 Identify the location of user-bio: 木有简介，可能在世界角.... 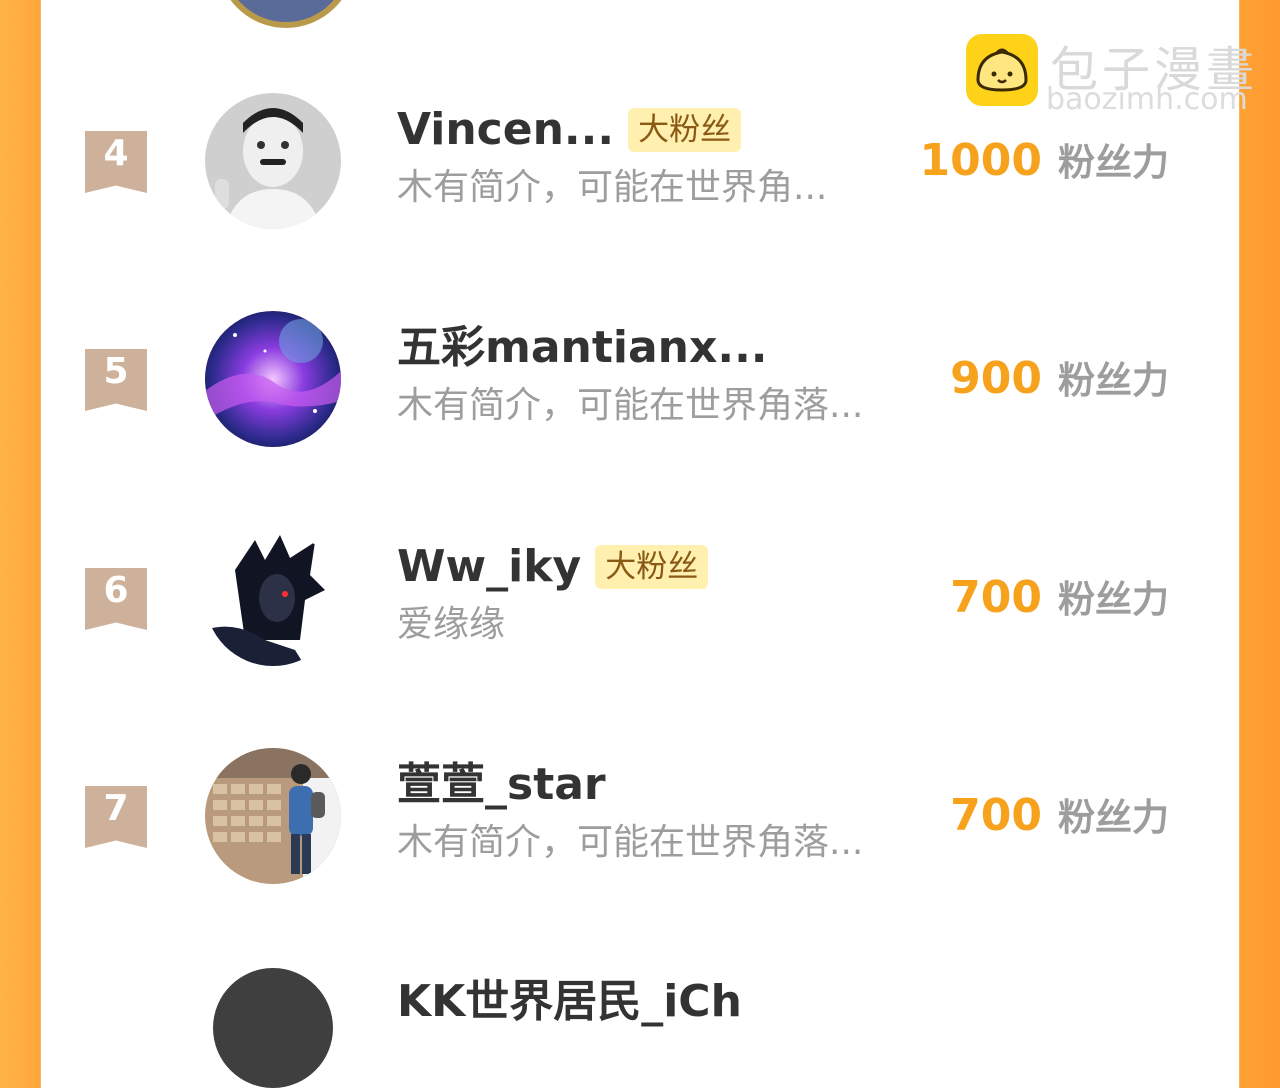
(612, 187).